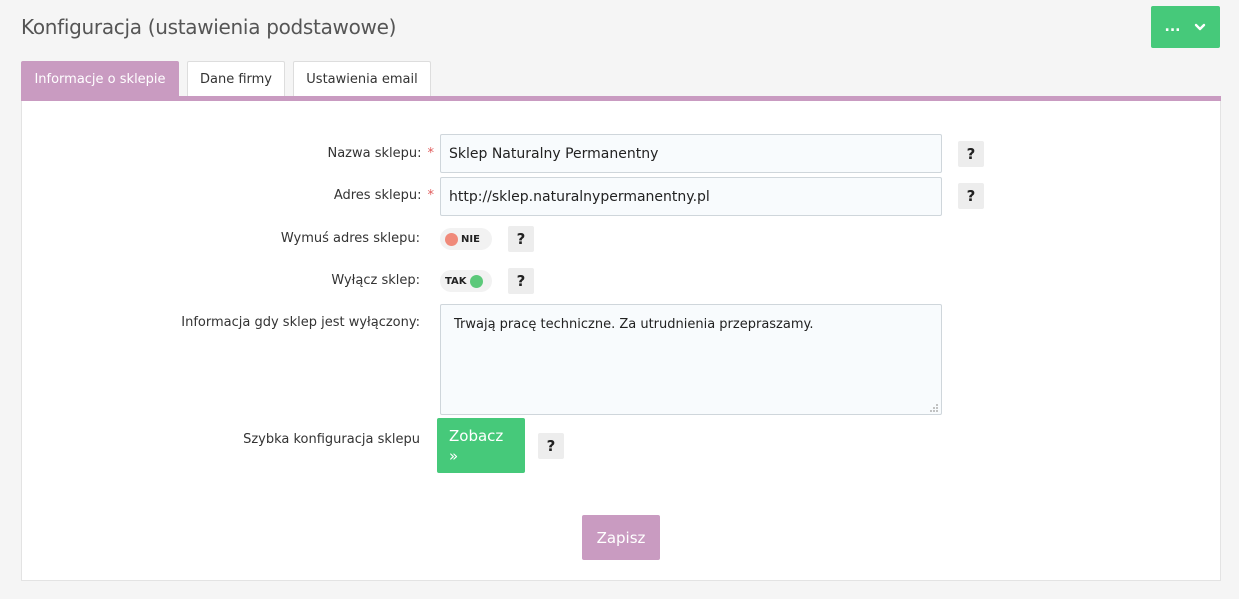 This screenshot has width=1239, height=599. What do you see at coordinates (350, 238) in the screenshot?
I see `force-address-label: Wymuś adres sklepu:` at bounding box center [350, 238].